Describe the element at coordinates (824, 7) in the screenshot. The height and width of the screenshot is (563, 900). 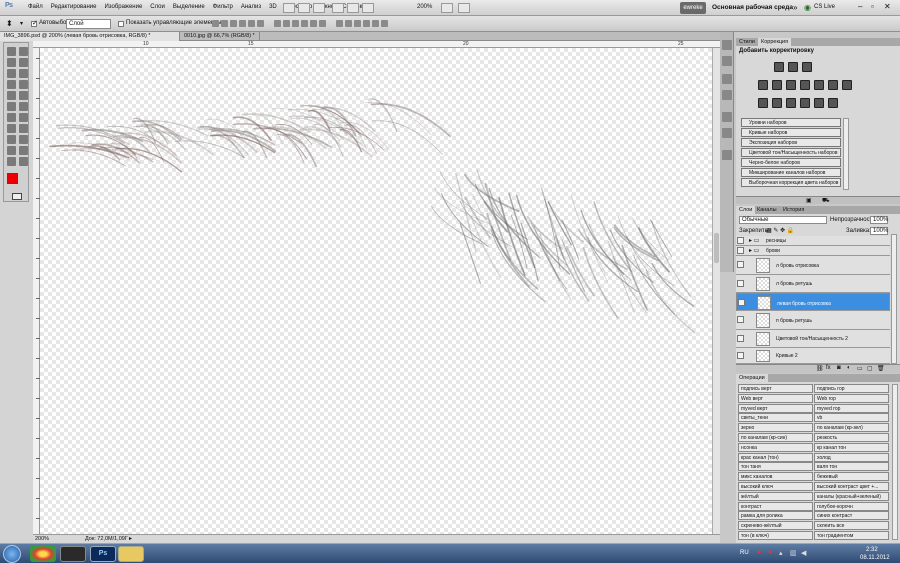
I see `cslive-label: CS Live` at that location.